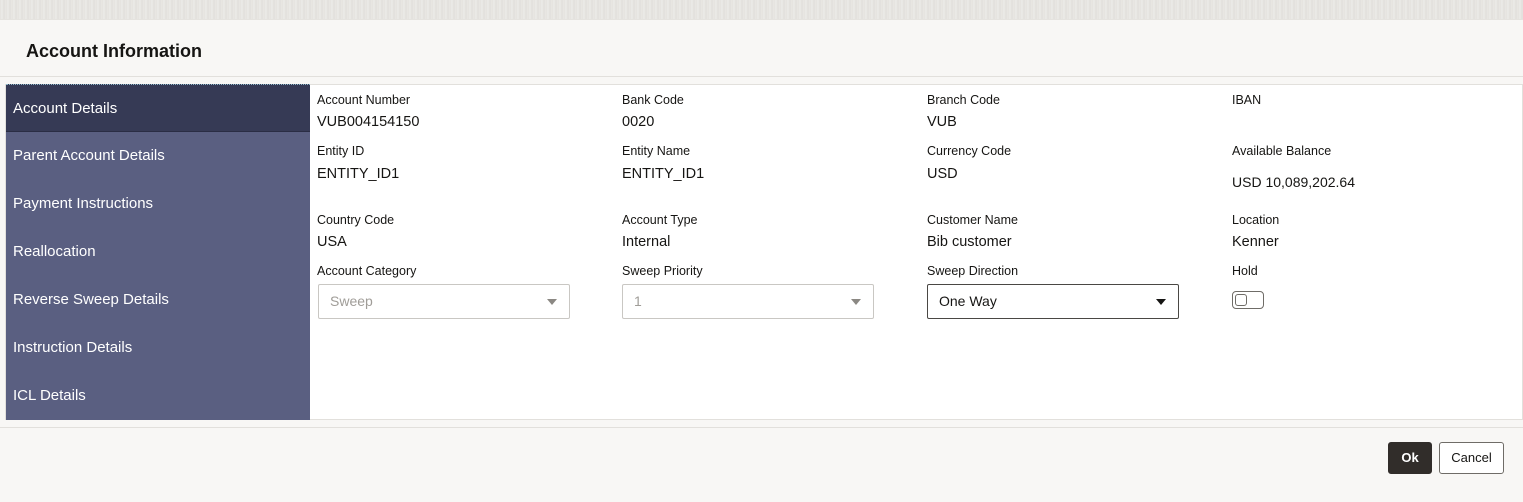  Describe the element at coordinates (73, 347) in the screenshot. I see `sidebar-item-label: Instruction Details` at that location.